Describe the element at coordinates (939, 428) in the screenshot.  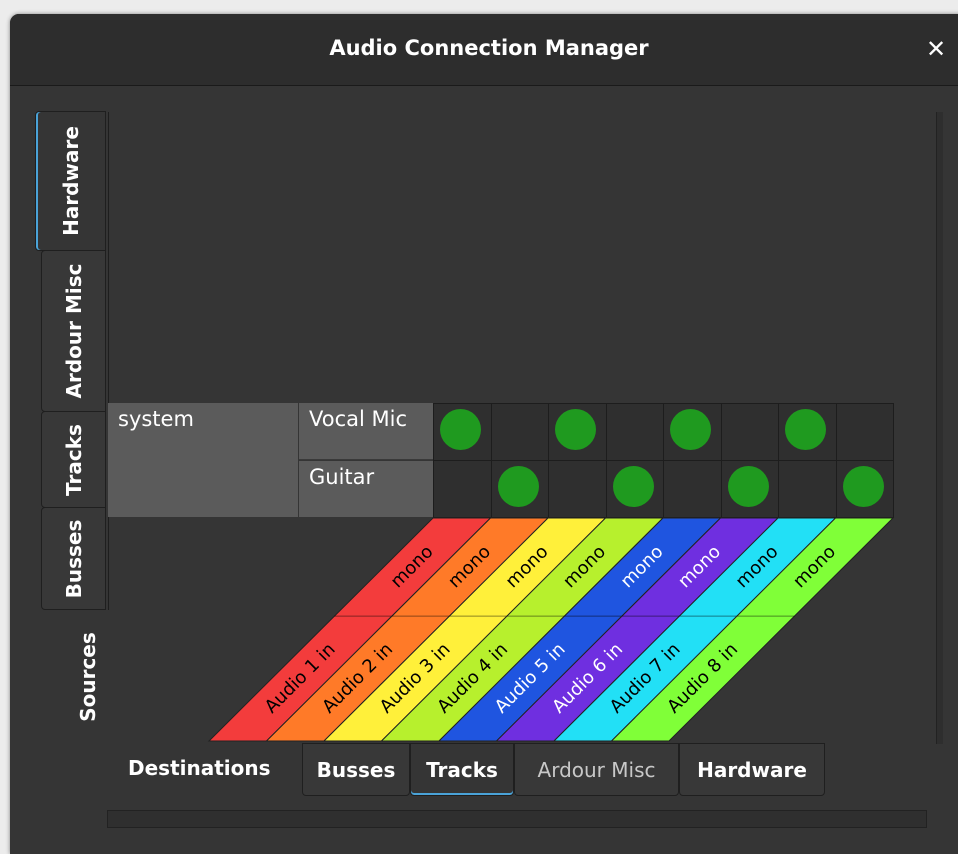
I see `vertical-scrollbar` at that location.